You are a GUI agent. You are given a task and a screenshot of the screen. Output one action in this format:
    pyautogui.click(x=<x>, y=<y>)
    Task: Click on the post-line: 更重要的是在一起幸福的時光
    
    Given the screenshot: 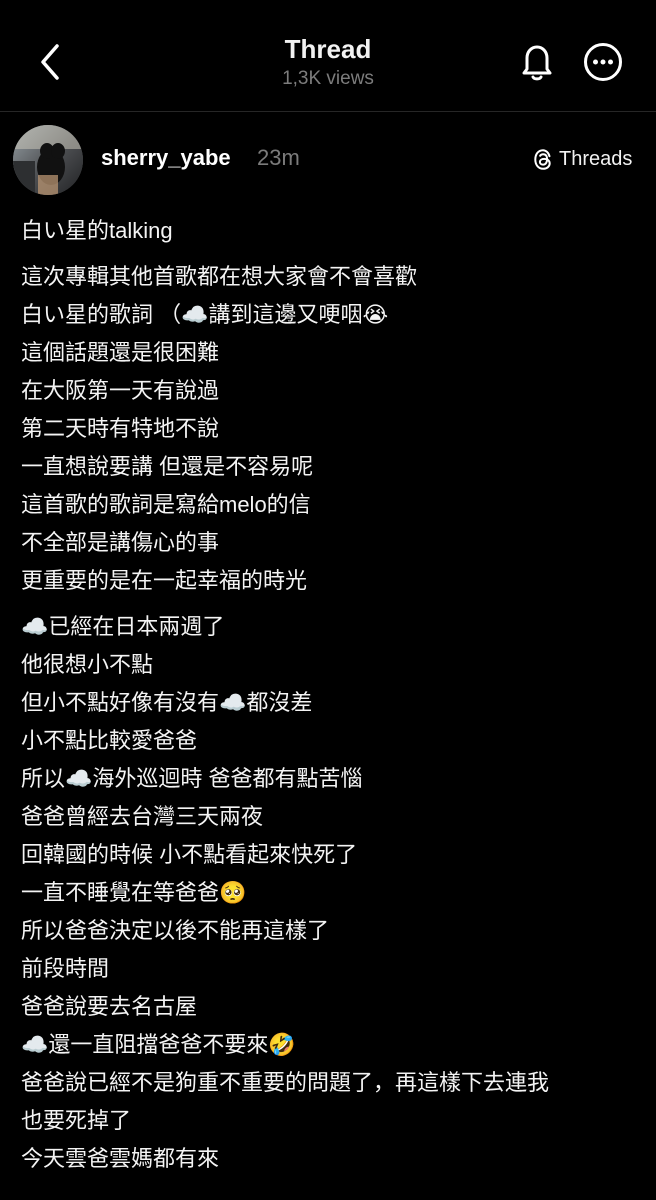 What is the action you would take?
    pyautogui.click(x=164, y=580)
    